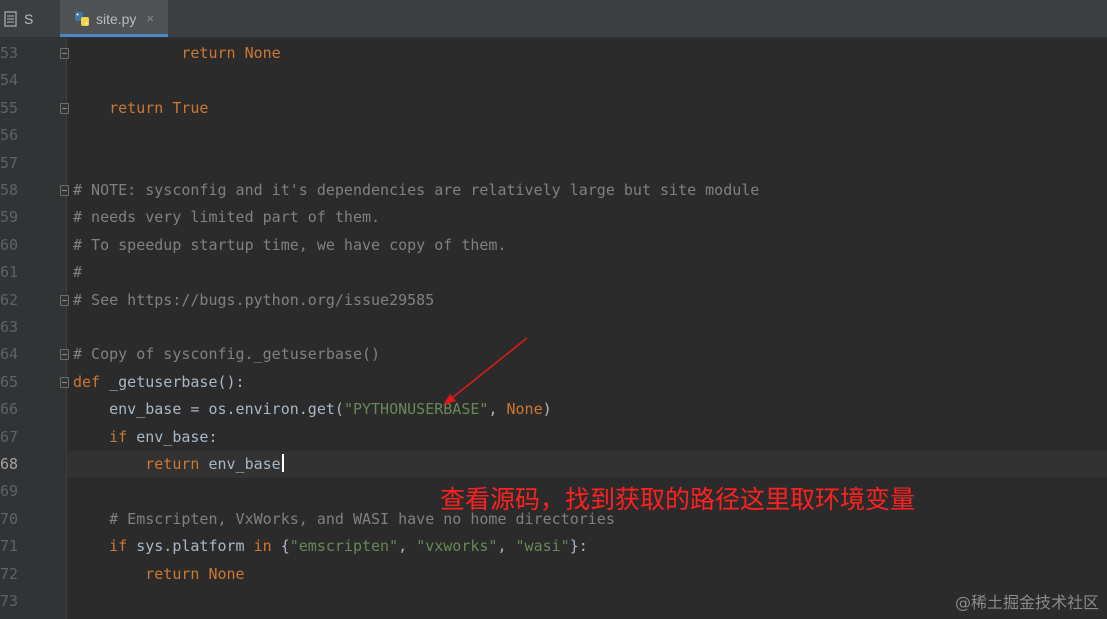 Image resolution: width=1107 pixels, height=619 pixels. I want to click on tab-s: S, so click(29, 18).